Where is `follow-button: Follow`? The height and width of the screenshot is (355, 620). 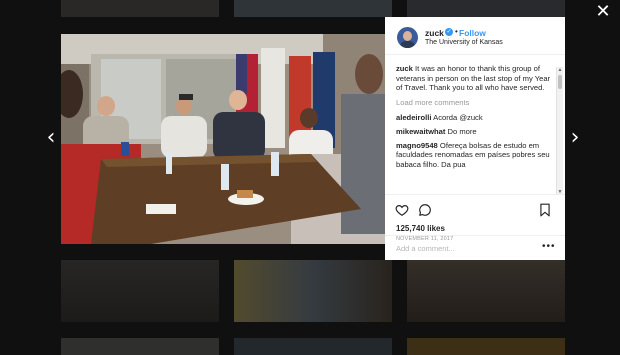
follow-button: Follow is located at coordinates (472, 33).